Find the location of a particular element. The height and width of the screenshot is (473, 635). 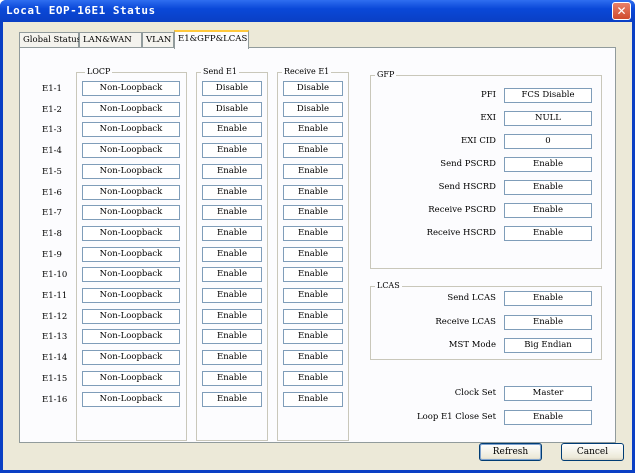

refresh-button: Refresh is located at coordinates (510, 452).